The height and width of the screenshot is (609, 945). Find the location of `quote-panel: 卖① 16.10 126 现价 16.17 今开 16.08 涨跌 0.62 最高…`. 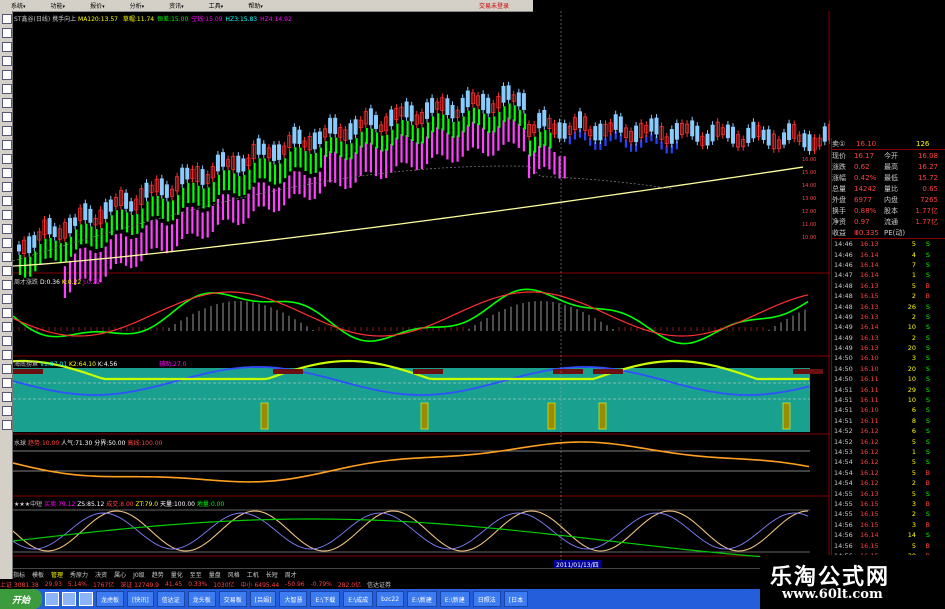

quote-panel: 卖① 16.10 126 现价 16.17 今开 16.08 涨跌 0.62 最高… is located at coordinates (888, 349).